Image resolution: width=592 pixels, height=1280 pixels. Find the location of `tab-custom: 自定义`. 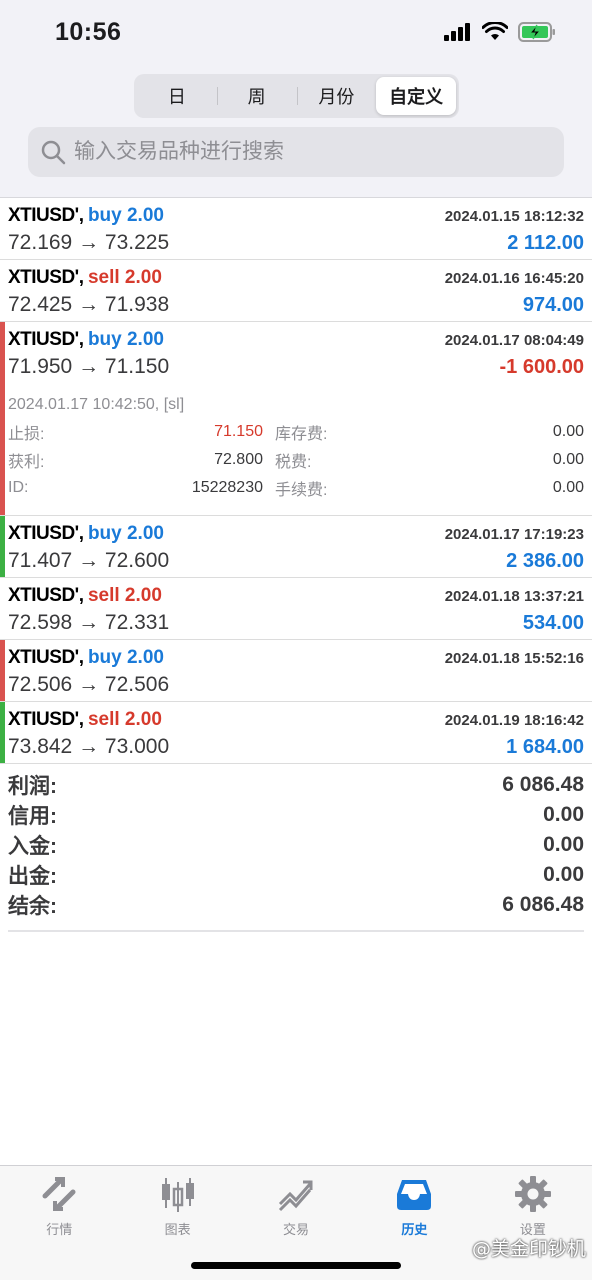

tab-custom: 自定义 is located at coordinates (416, 96).